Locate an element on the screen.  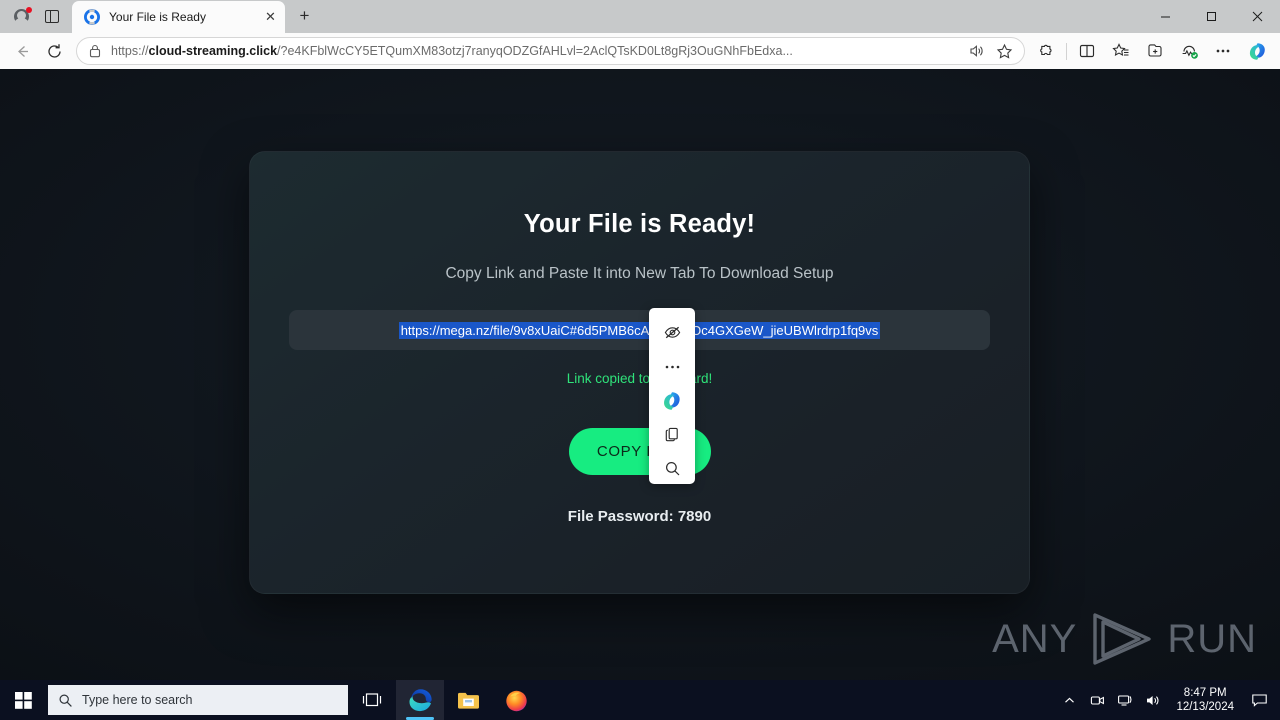
new-tab-button: + is located at coordinates (304, 16).